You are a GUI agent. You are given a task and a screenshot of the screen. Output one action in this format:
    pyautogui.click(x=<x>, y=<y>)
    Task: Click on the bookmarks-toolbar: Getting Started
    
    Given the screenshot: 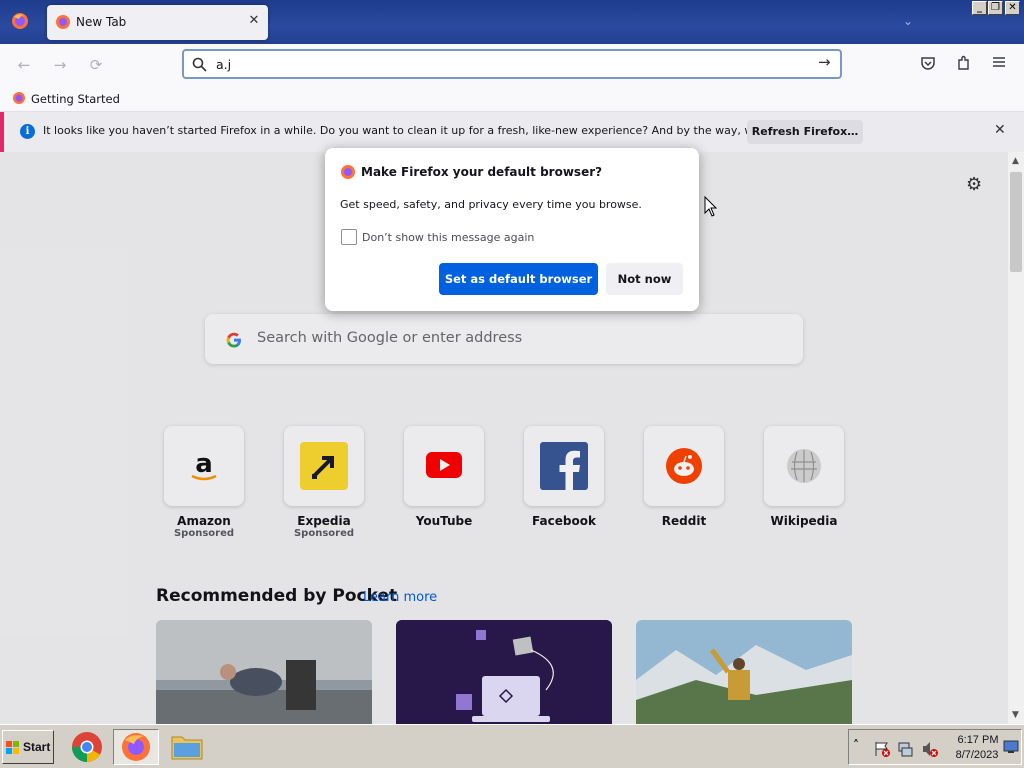 What is the action you would take?
    pyautogui.click(x=512, y=99)
    